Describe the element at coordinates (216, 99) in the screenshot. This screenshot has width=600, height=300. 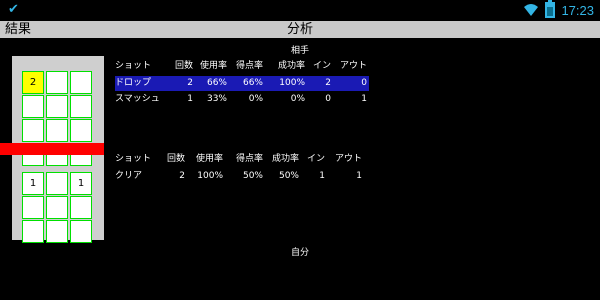
I see `cell-value: 33%` at that location.